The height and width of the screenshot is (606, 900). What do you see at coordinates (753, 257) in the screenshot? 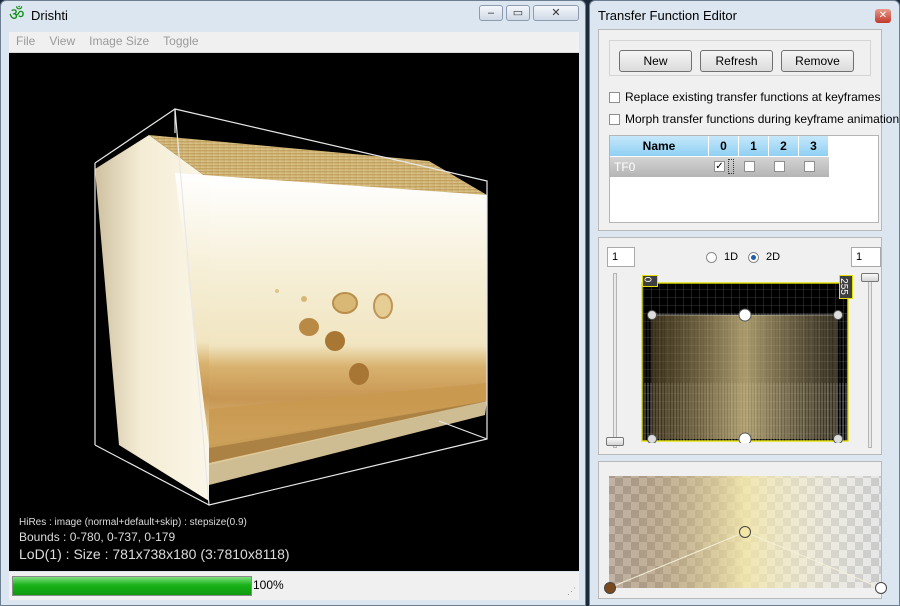
I see `mode-2d-radio` at bounding box center [753, 257].